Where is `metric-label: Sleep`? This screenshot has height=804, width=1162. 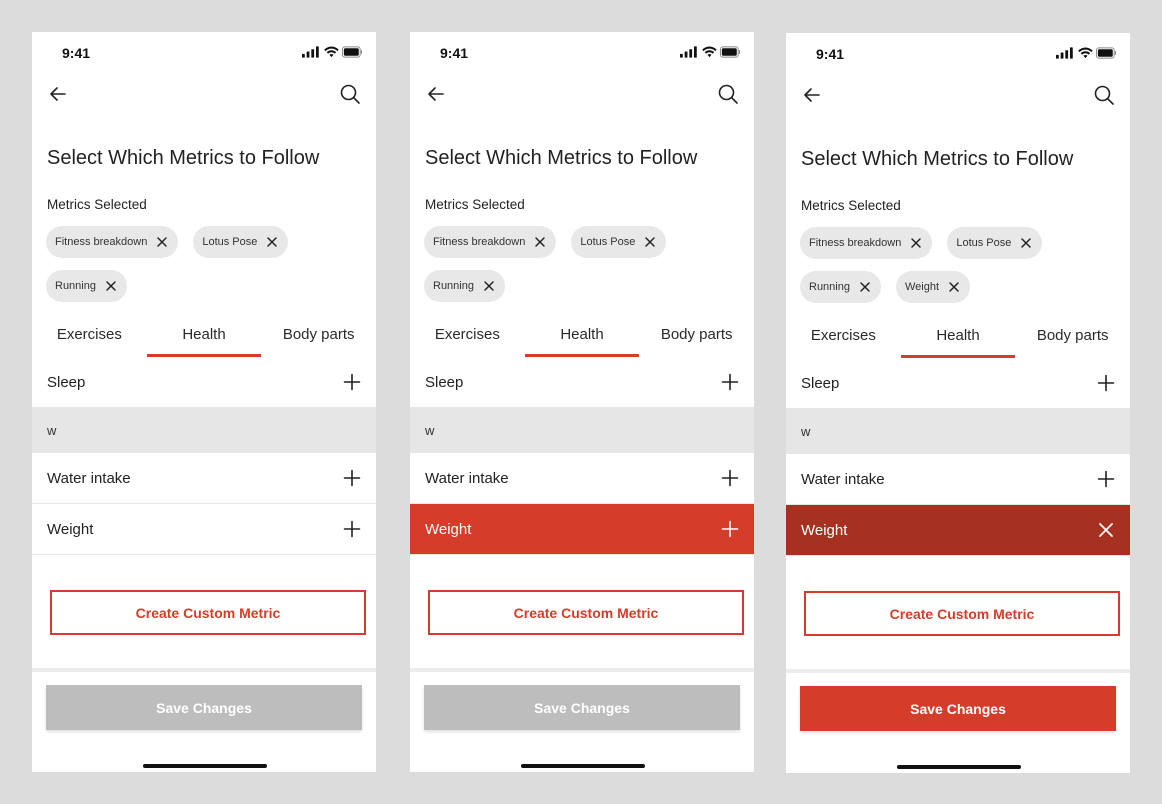
metric-label: Sleep is located at coordinates (444, 382).